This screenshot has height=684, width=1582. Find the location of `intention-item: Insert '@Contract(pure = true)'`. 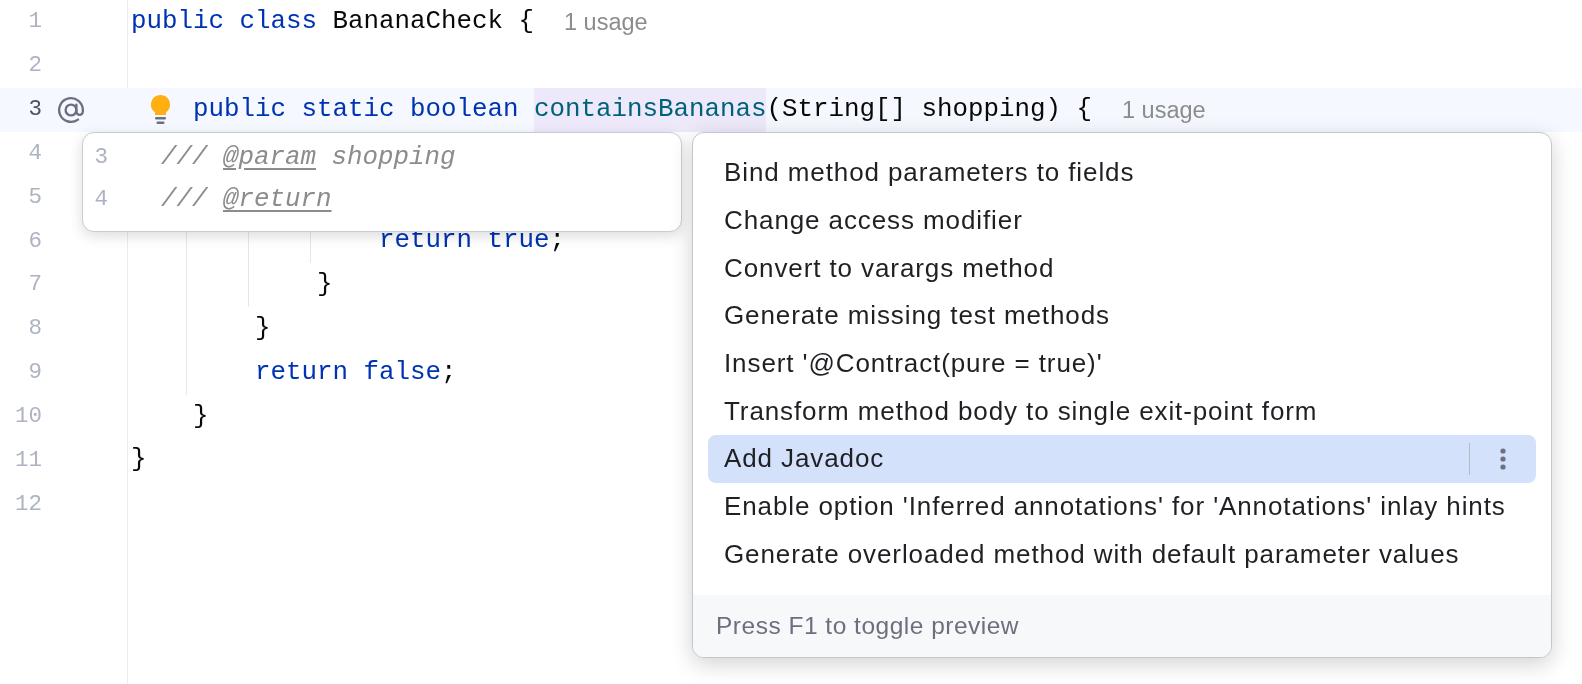

intention-item: Insert '@Contract(pure = true)' is located at coordinates (1122, 363).